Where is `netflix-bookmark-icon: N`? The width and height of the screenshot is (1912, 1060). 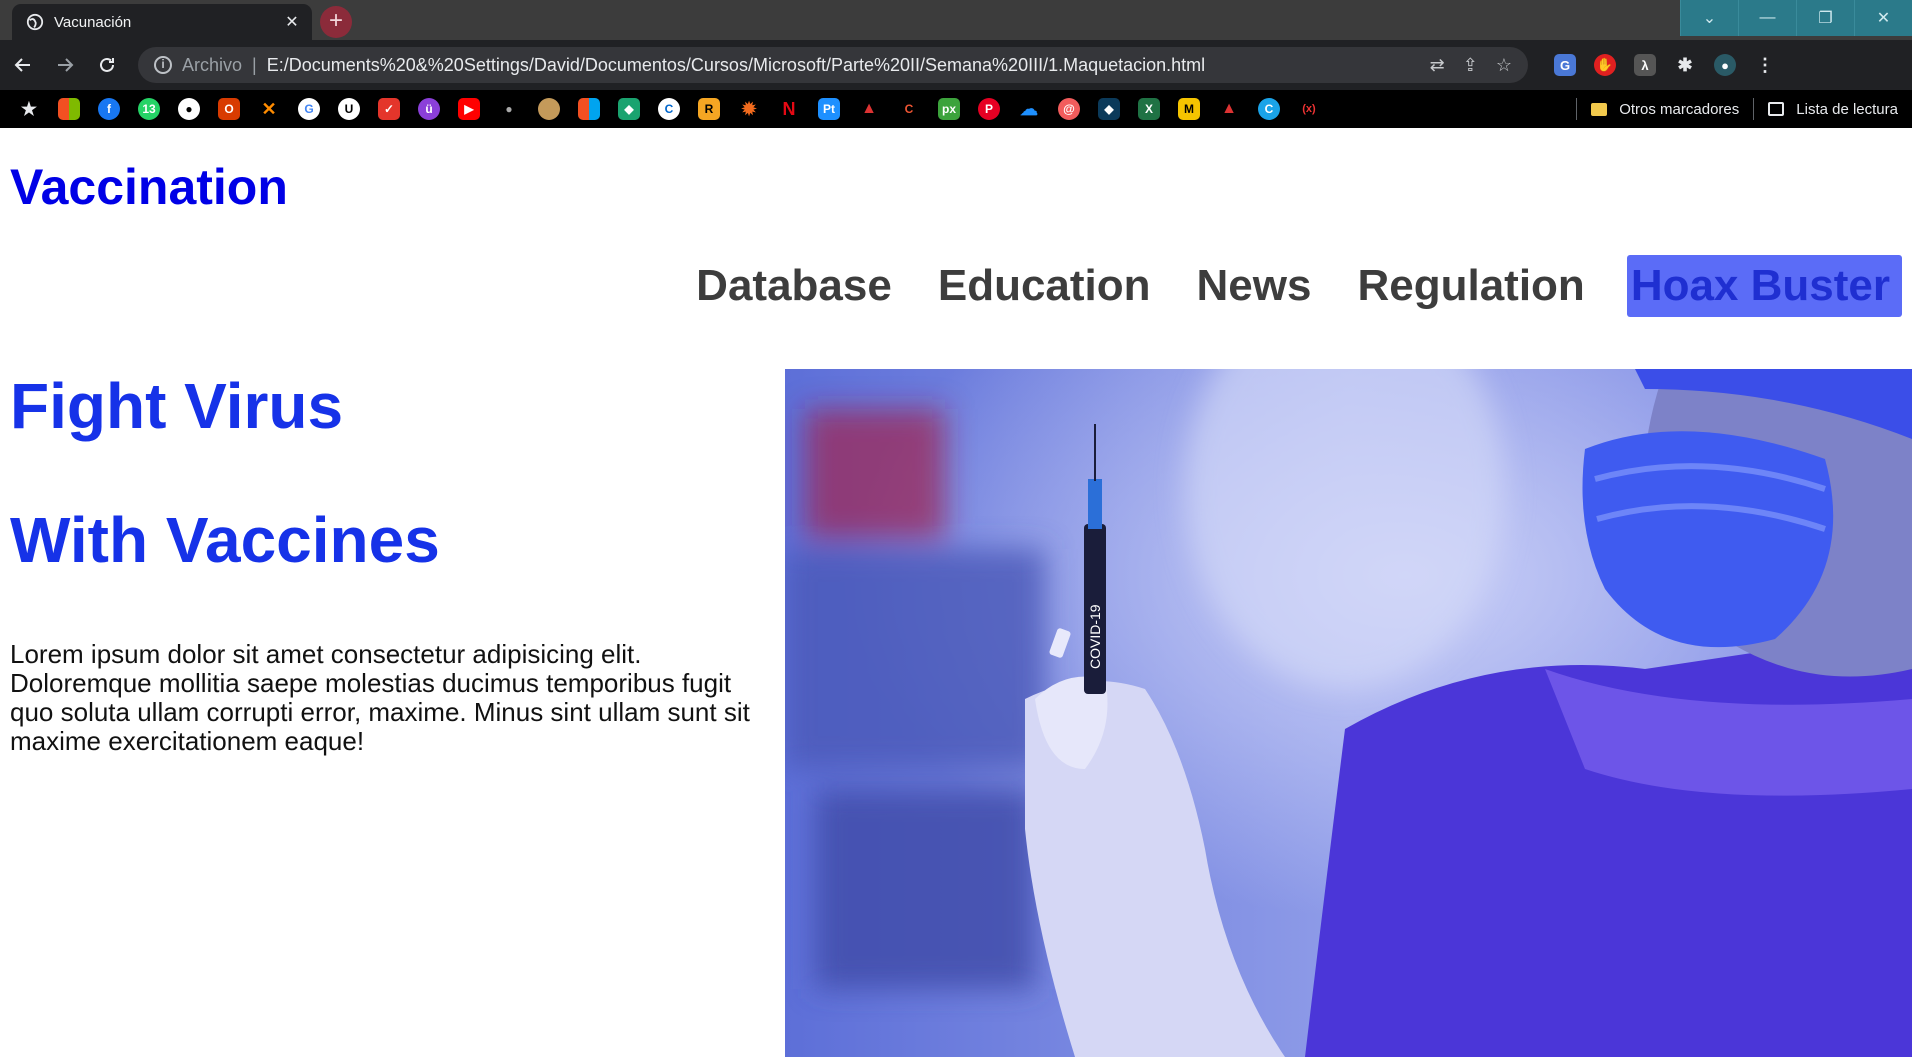 netflix-bookmark-icon: N is located at coordinates (789, 109).